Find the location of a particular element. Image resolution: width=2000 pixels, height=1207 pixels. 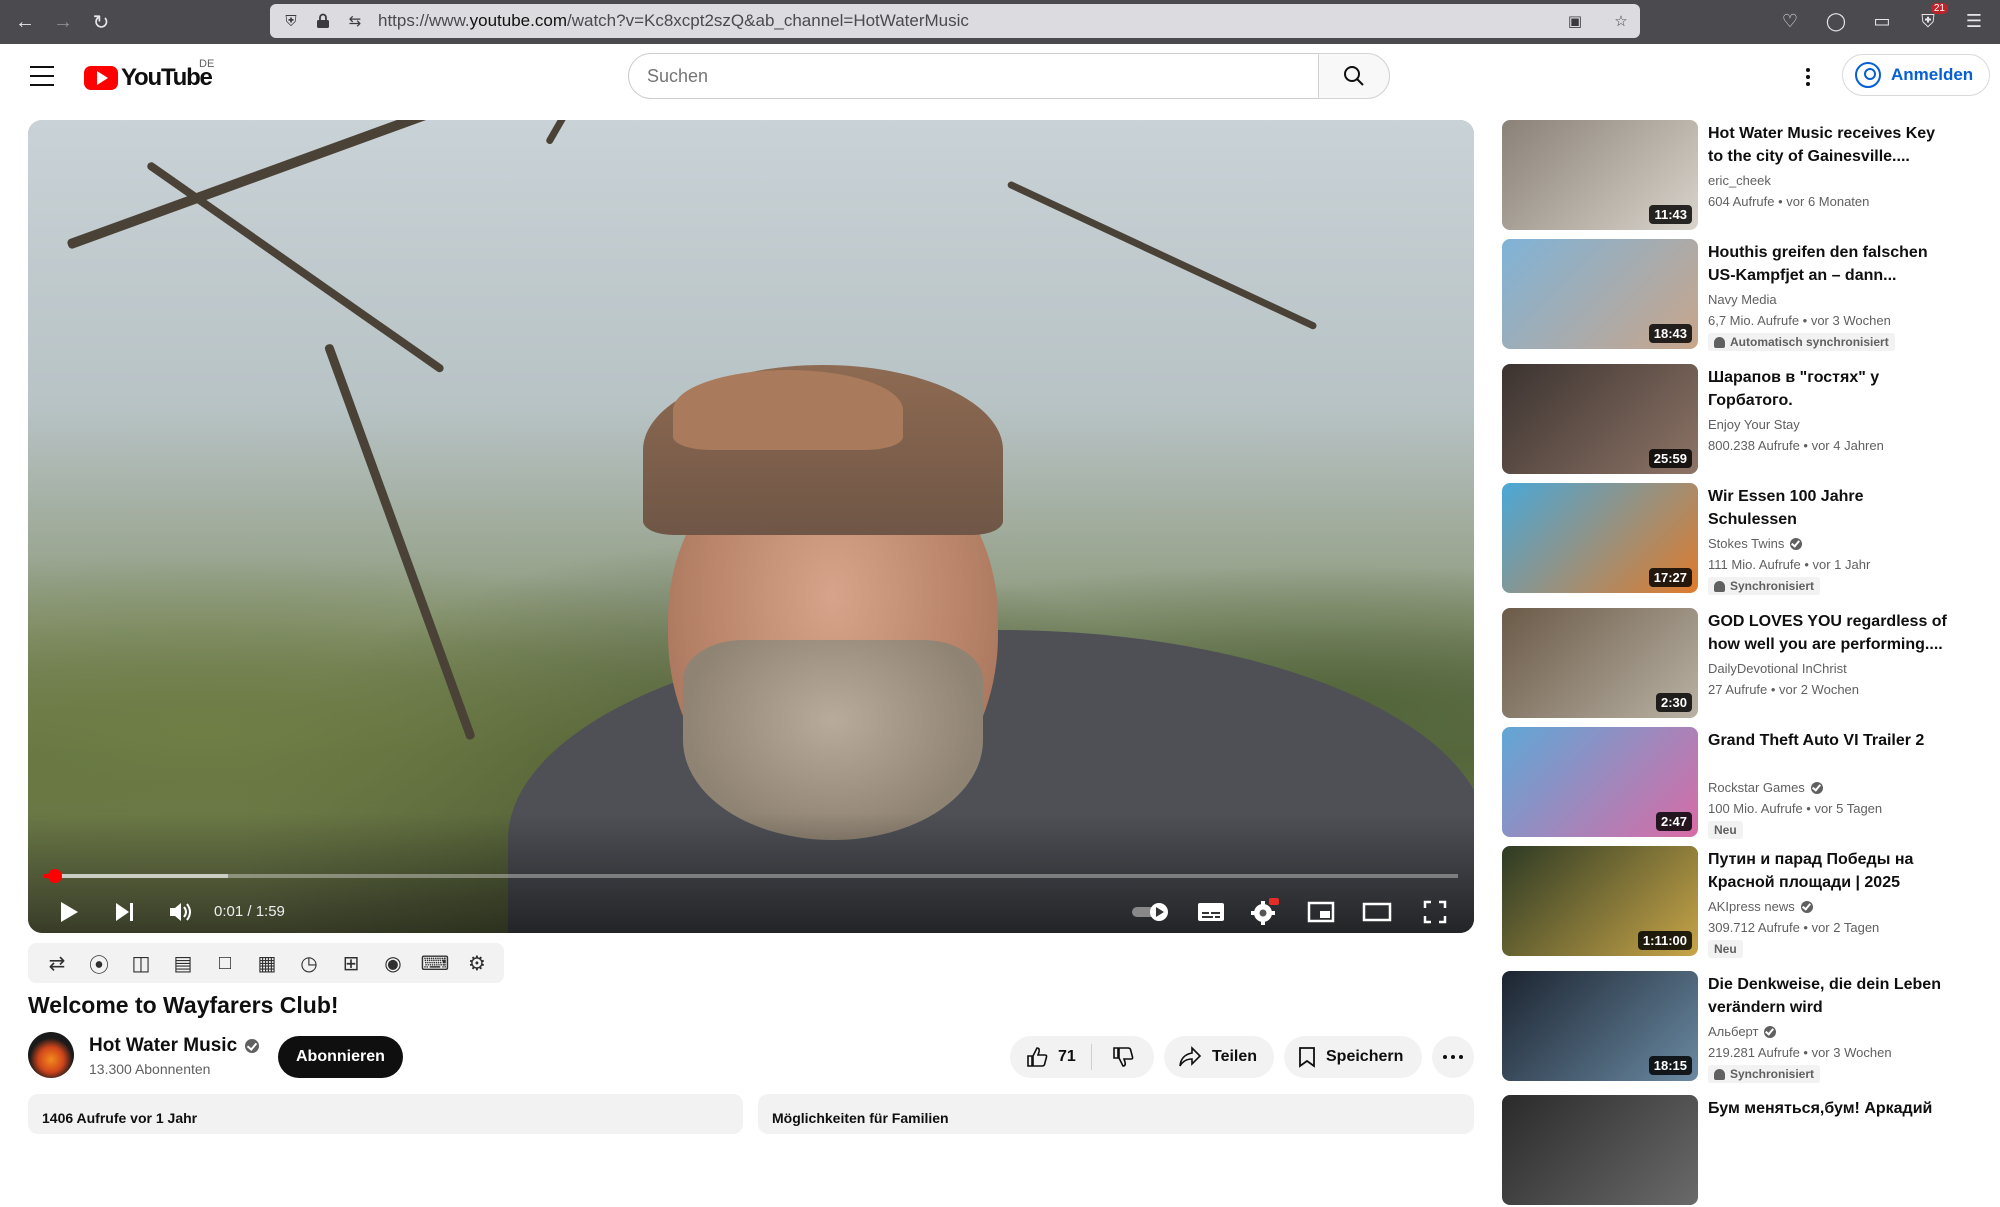

video-thumbnail: 17:27 is located at coordinates (1600, 538).